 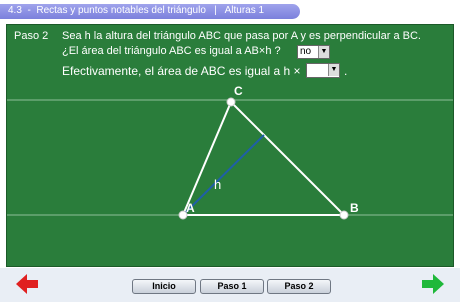 What do you see at coordinates (344, 215) in the screenshot?
I see `vertex-b-point` at bounding box center [344, 215].